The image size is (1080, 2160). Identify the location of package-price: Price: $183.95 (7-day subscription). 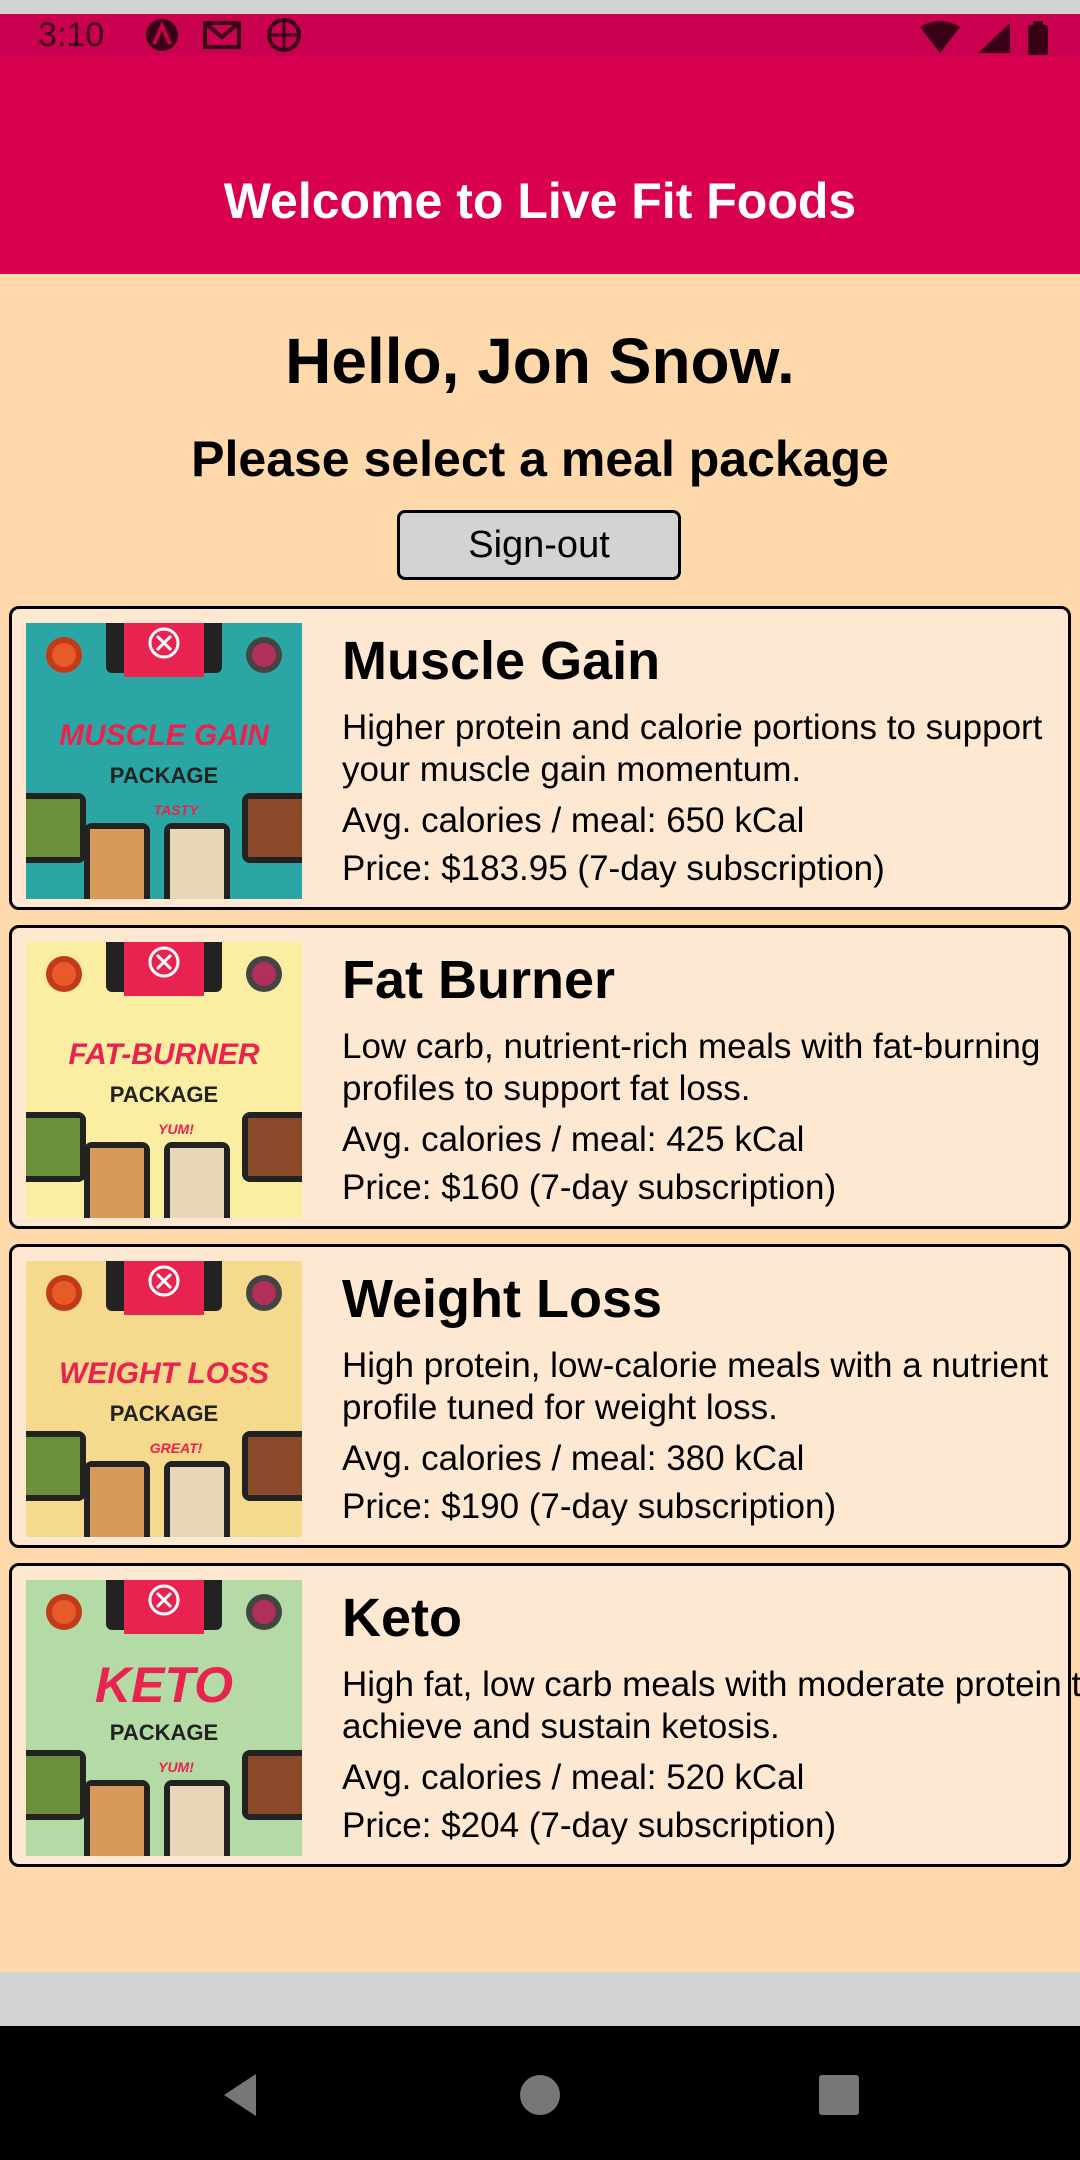
(613, 868).